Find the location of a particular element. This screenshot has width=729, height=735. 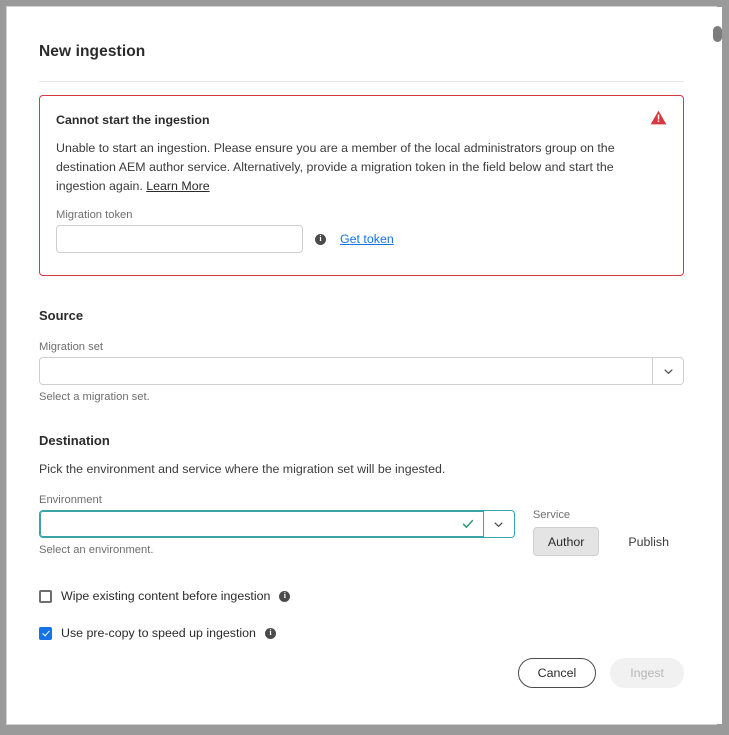

migration-set-label: Migration set is located at coordinates (71, 347).